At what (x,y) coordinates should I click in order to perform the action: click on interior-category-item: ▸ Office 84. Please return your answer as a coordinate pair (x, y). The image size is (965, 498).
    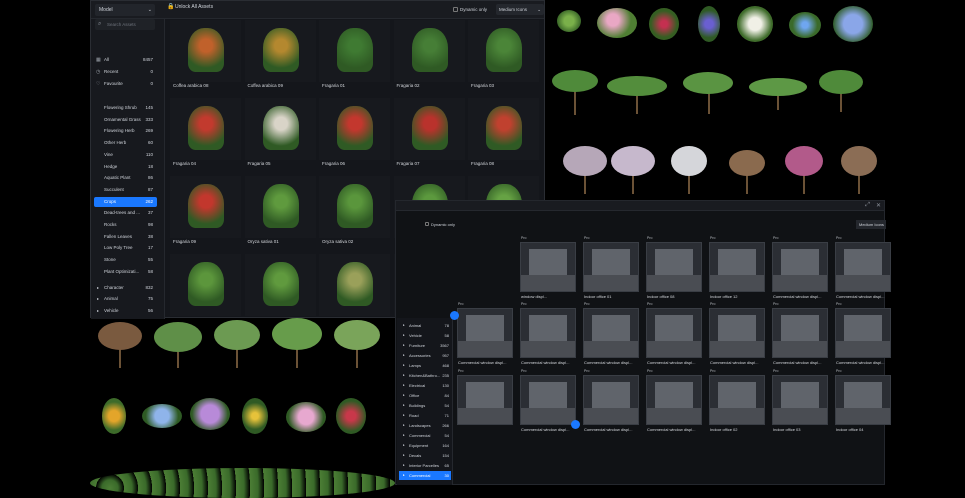
    Looking at the image, I should click on (425, 395).